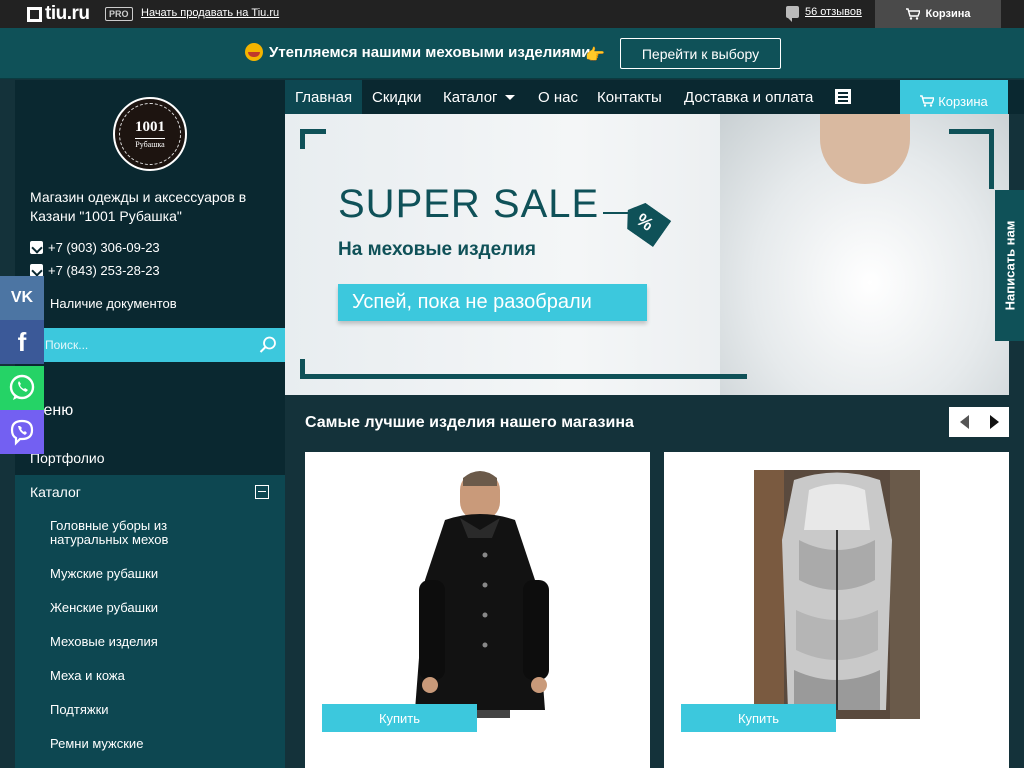 This screenshot has width=1024, height=768. What do you see at coordinates (833, 12) in the screenshot?
I see `reviews-count: 56 отзывов` at bounding box center [833, 12].